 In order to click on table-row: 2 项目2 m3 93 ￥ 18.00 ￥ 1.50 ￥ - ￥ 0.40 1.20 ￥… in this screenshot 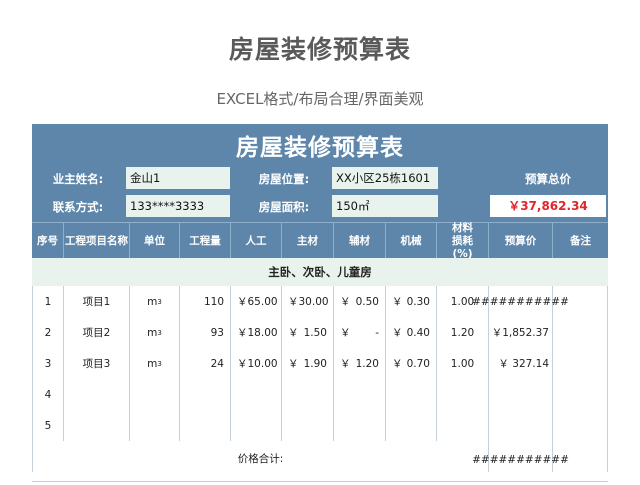, I will do `click(320, 333)`.